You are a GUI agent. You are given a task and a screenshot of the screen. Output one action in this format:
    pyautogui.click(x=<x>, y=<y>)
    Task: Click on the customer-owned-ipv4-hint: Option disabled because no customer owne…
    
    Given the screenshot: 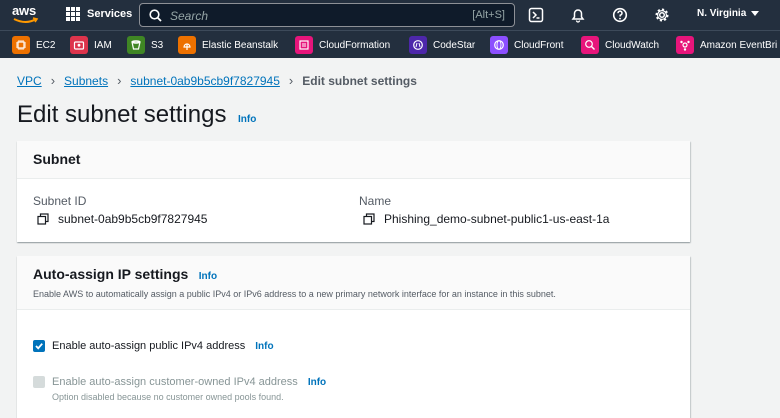 What is the action you would take?
    pyautogui.click(x=168, y=397)
    